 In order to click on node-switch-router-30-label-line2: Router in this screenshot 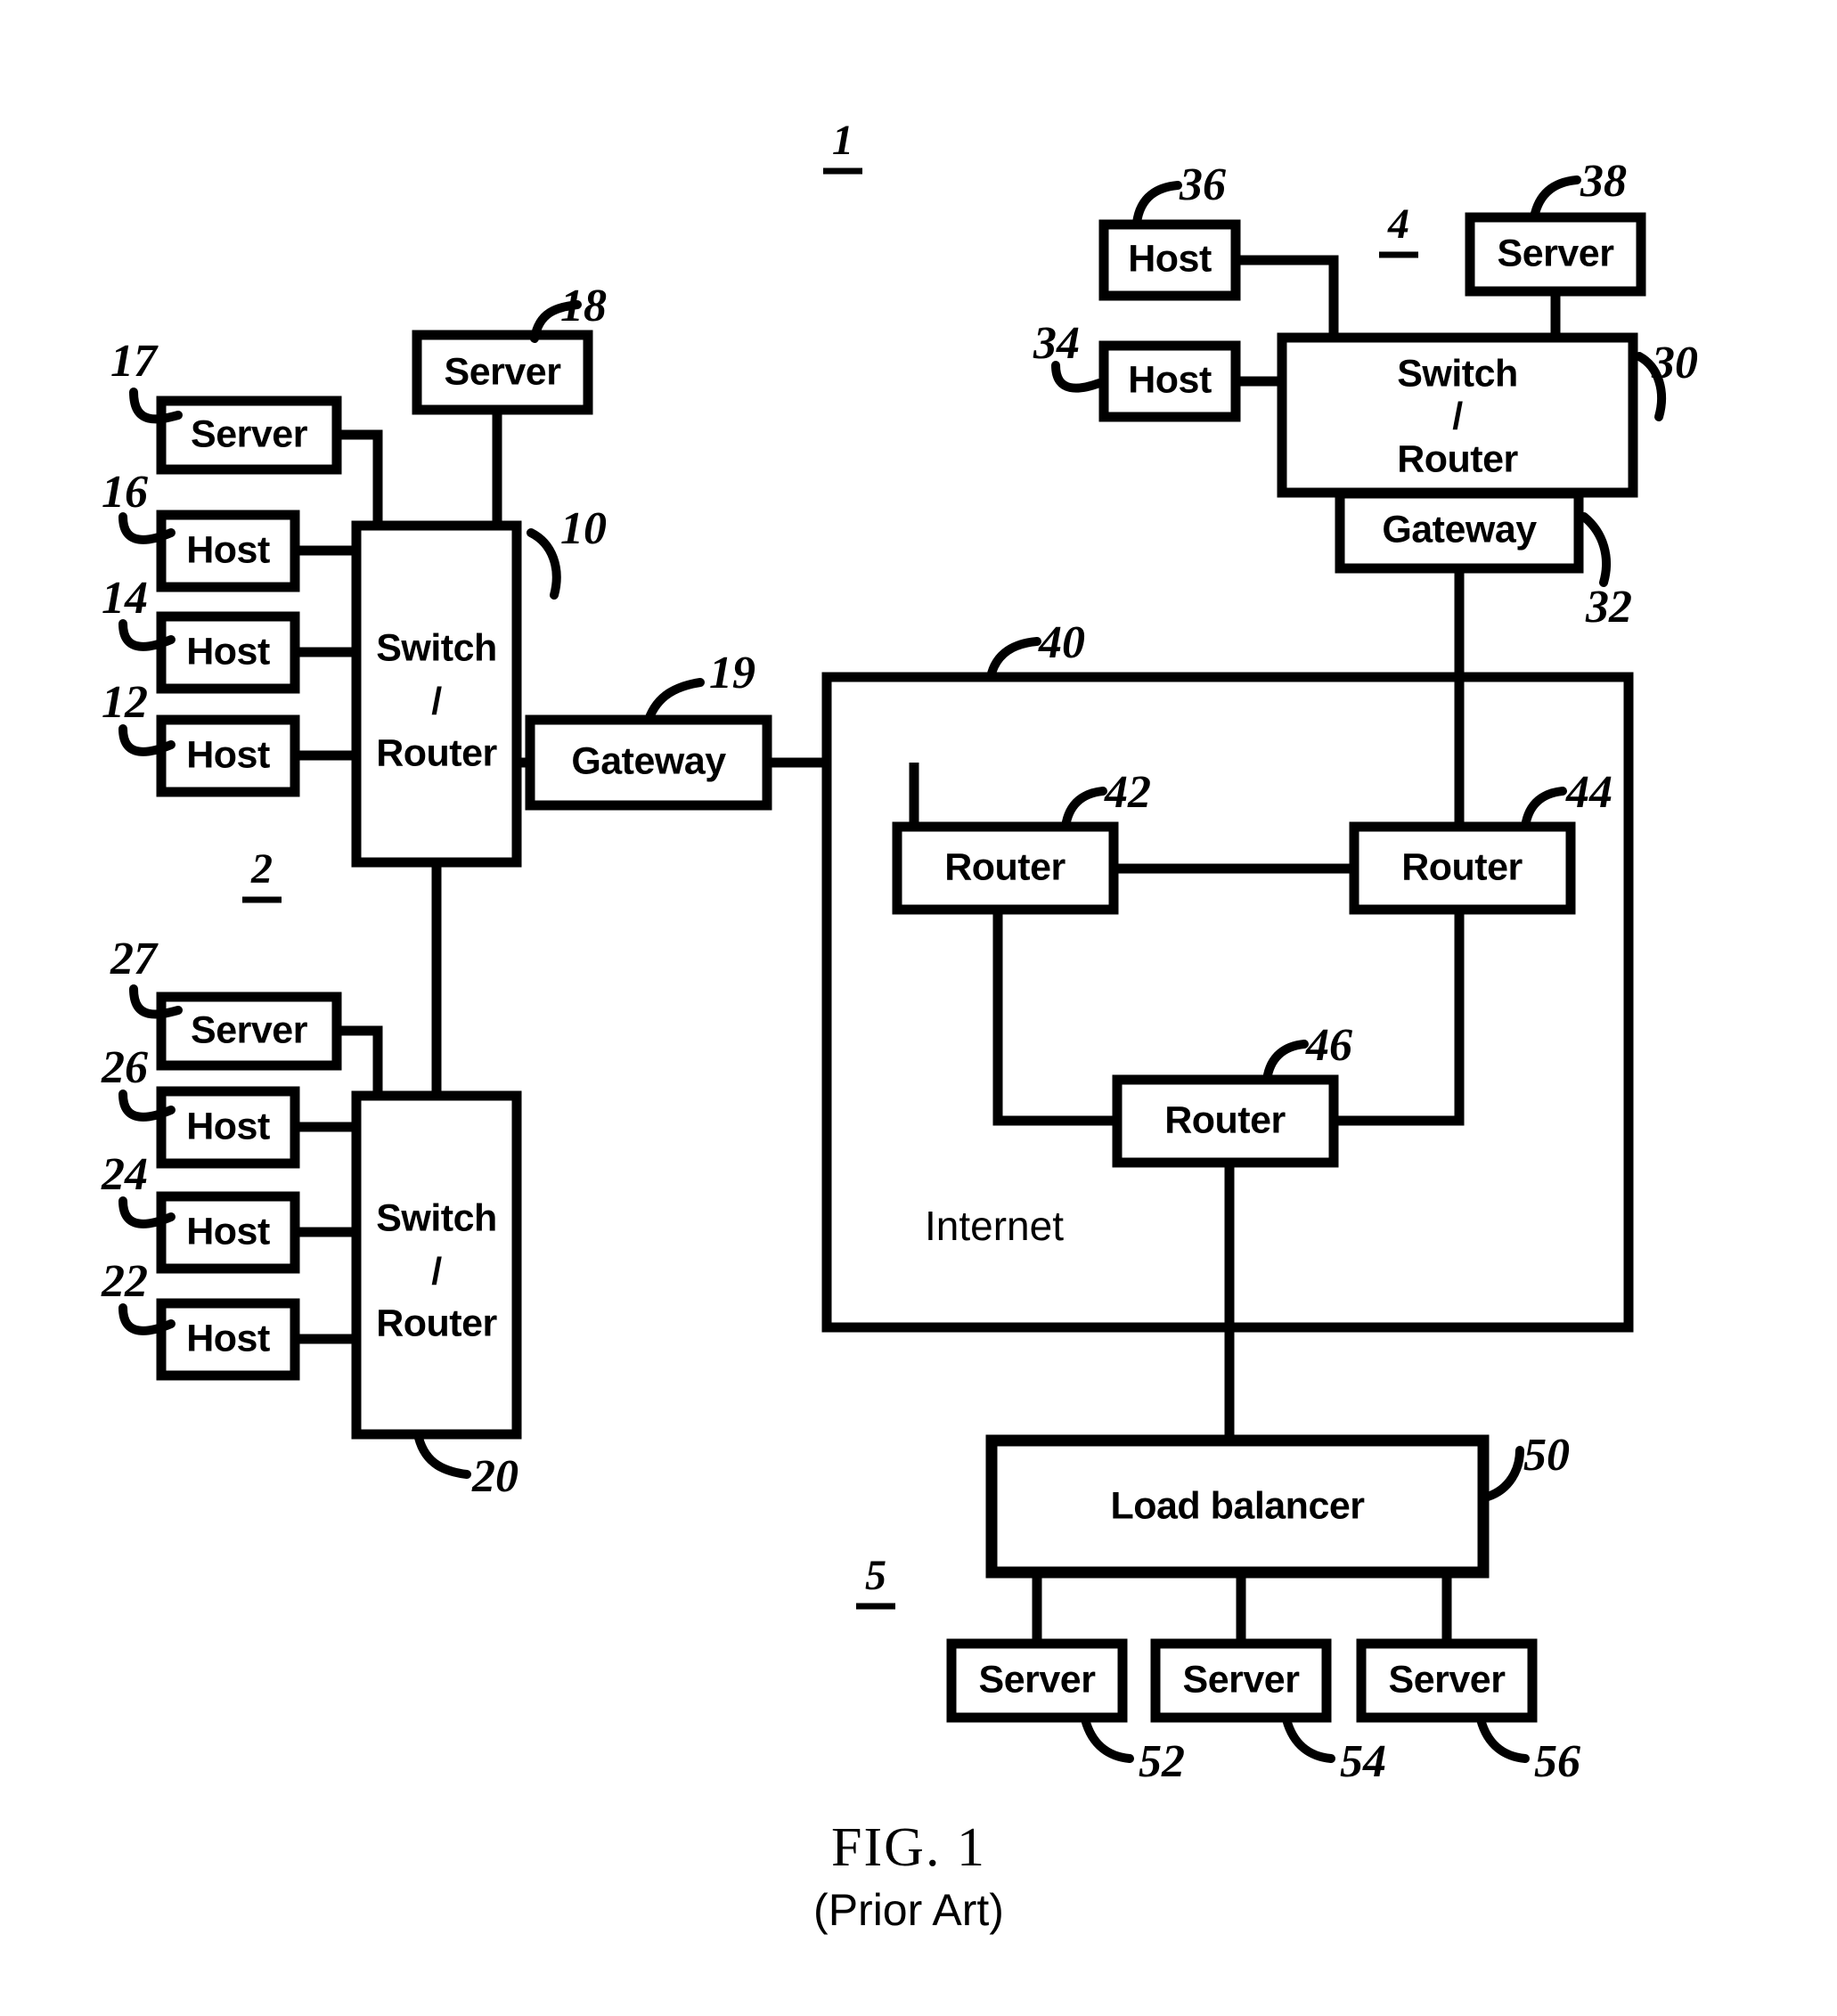, I will do `click(1457, 458)`.